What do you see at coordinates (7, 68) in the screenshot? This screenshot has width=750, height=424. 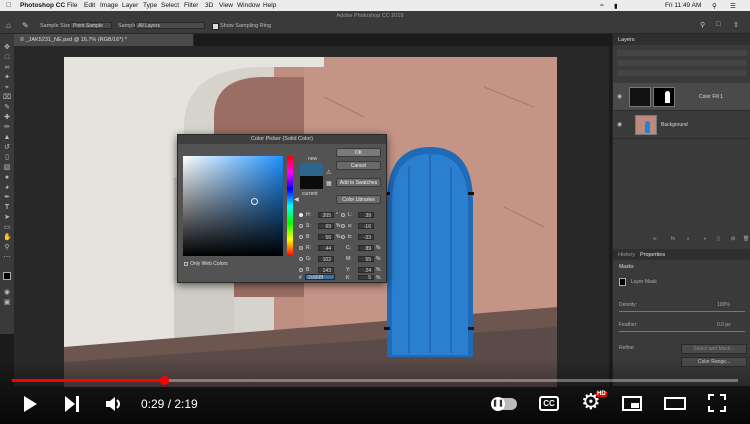 I see `lasso-tool-icon: ∞` at bounding box center [7, 68].